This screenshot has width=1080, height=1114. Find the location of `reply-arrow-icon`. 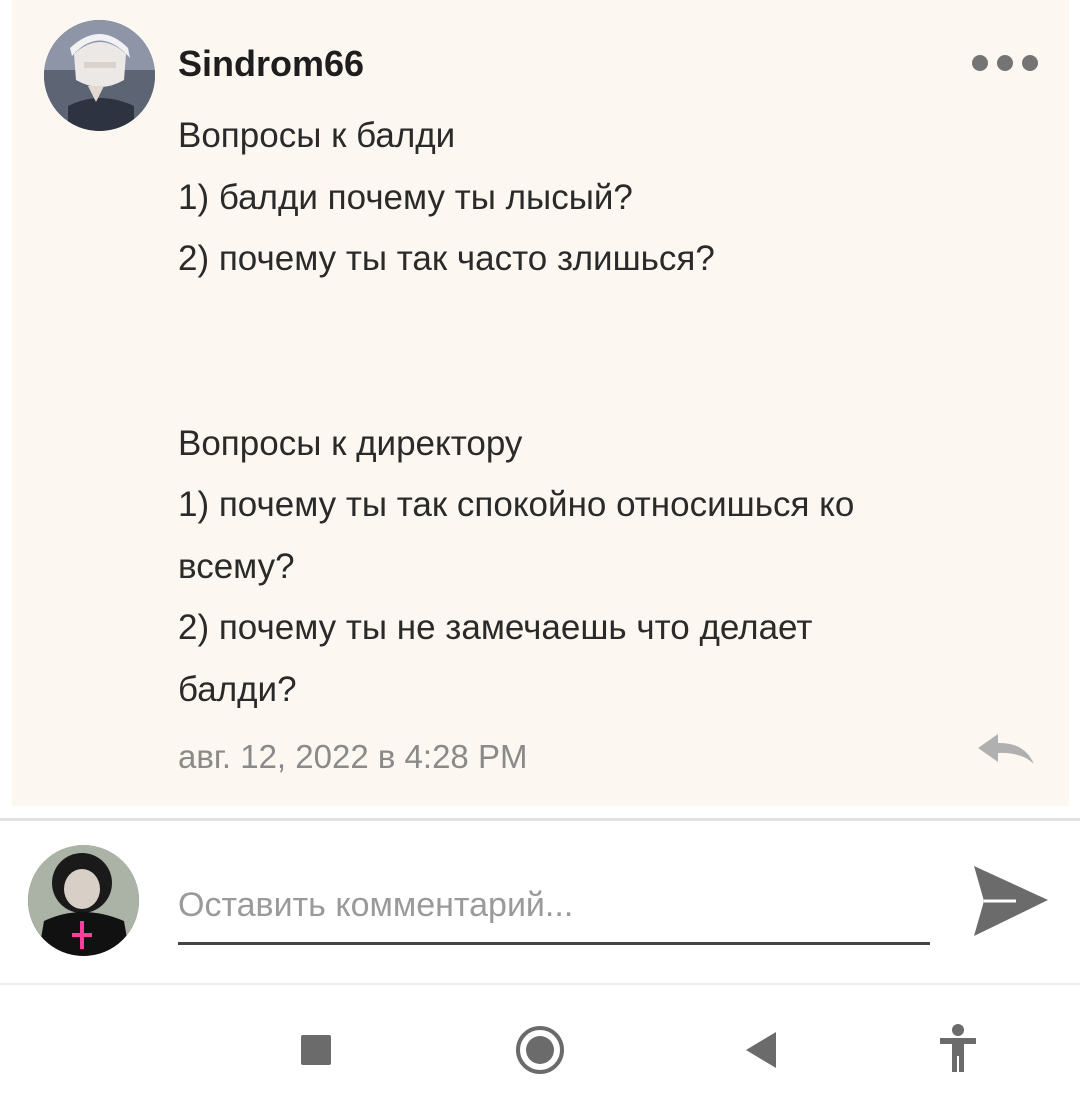

reply-arrow-icon is located at coordinates (1006, 749).